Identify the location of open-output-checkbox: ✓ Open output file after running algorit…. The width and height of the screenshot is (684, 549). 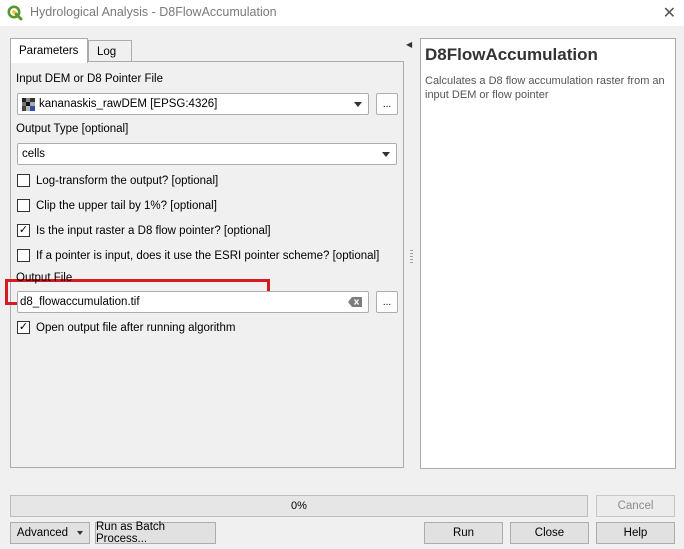
(126, 327).